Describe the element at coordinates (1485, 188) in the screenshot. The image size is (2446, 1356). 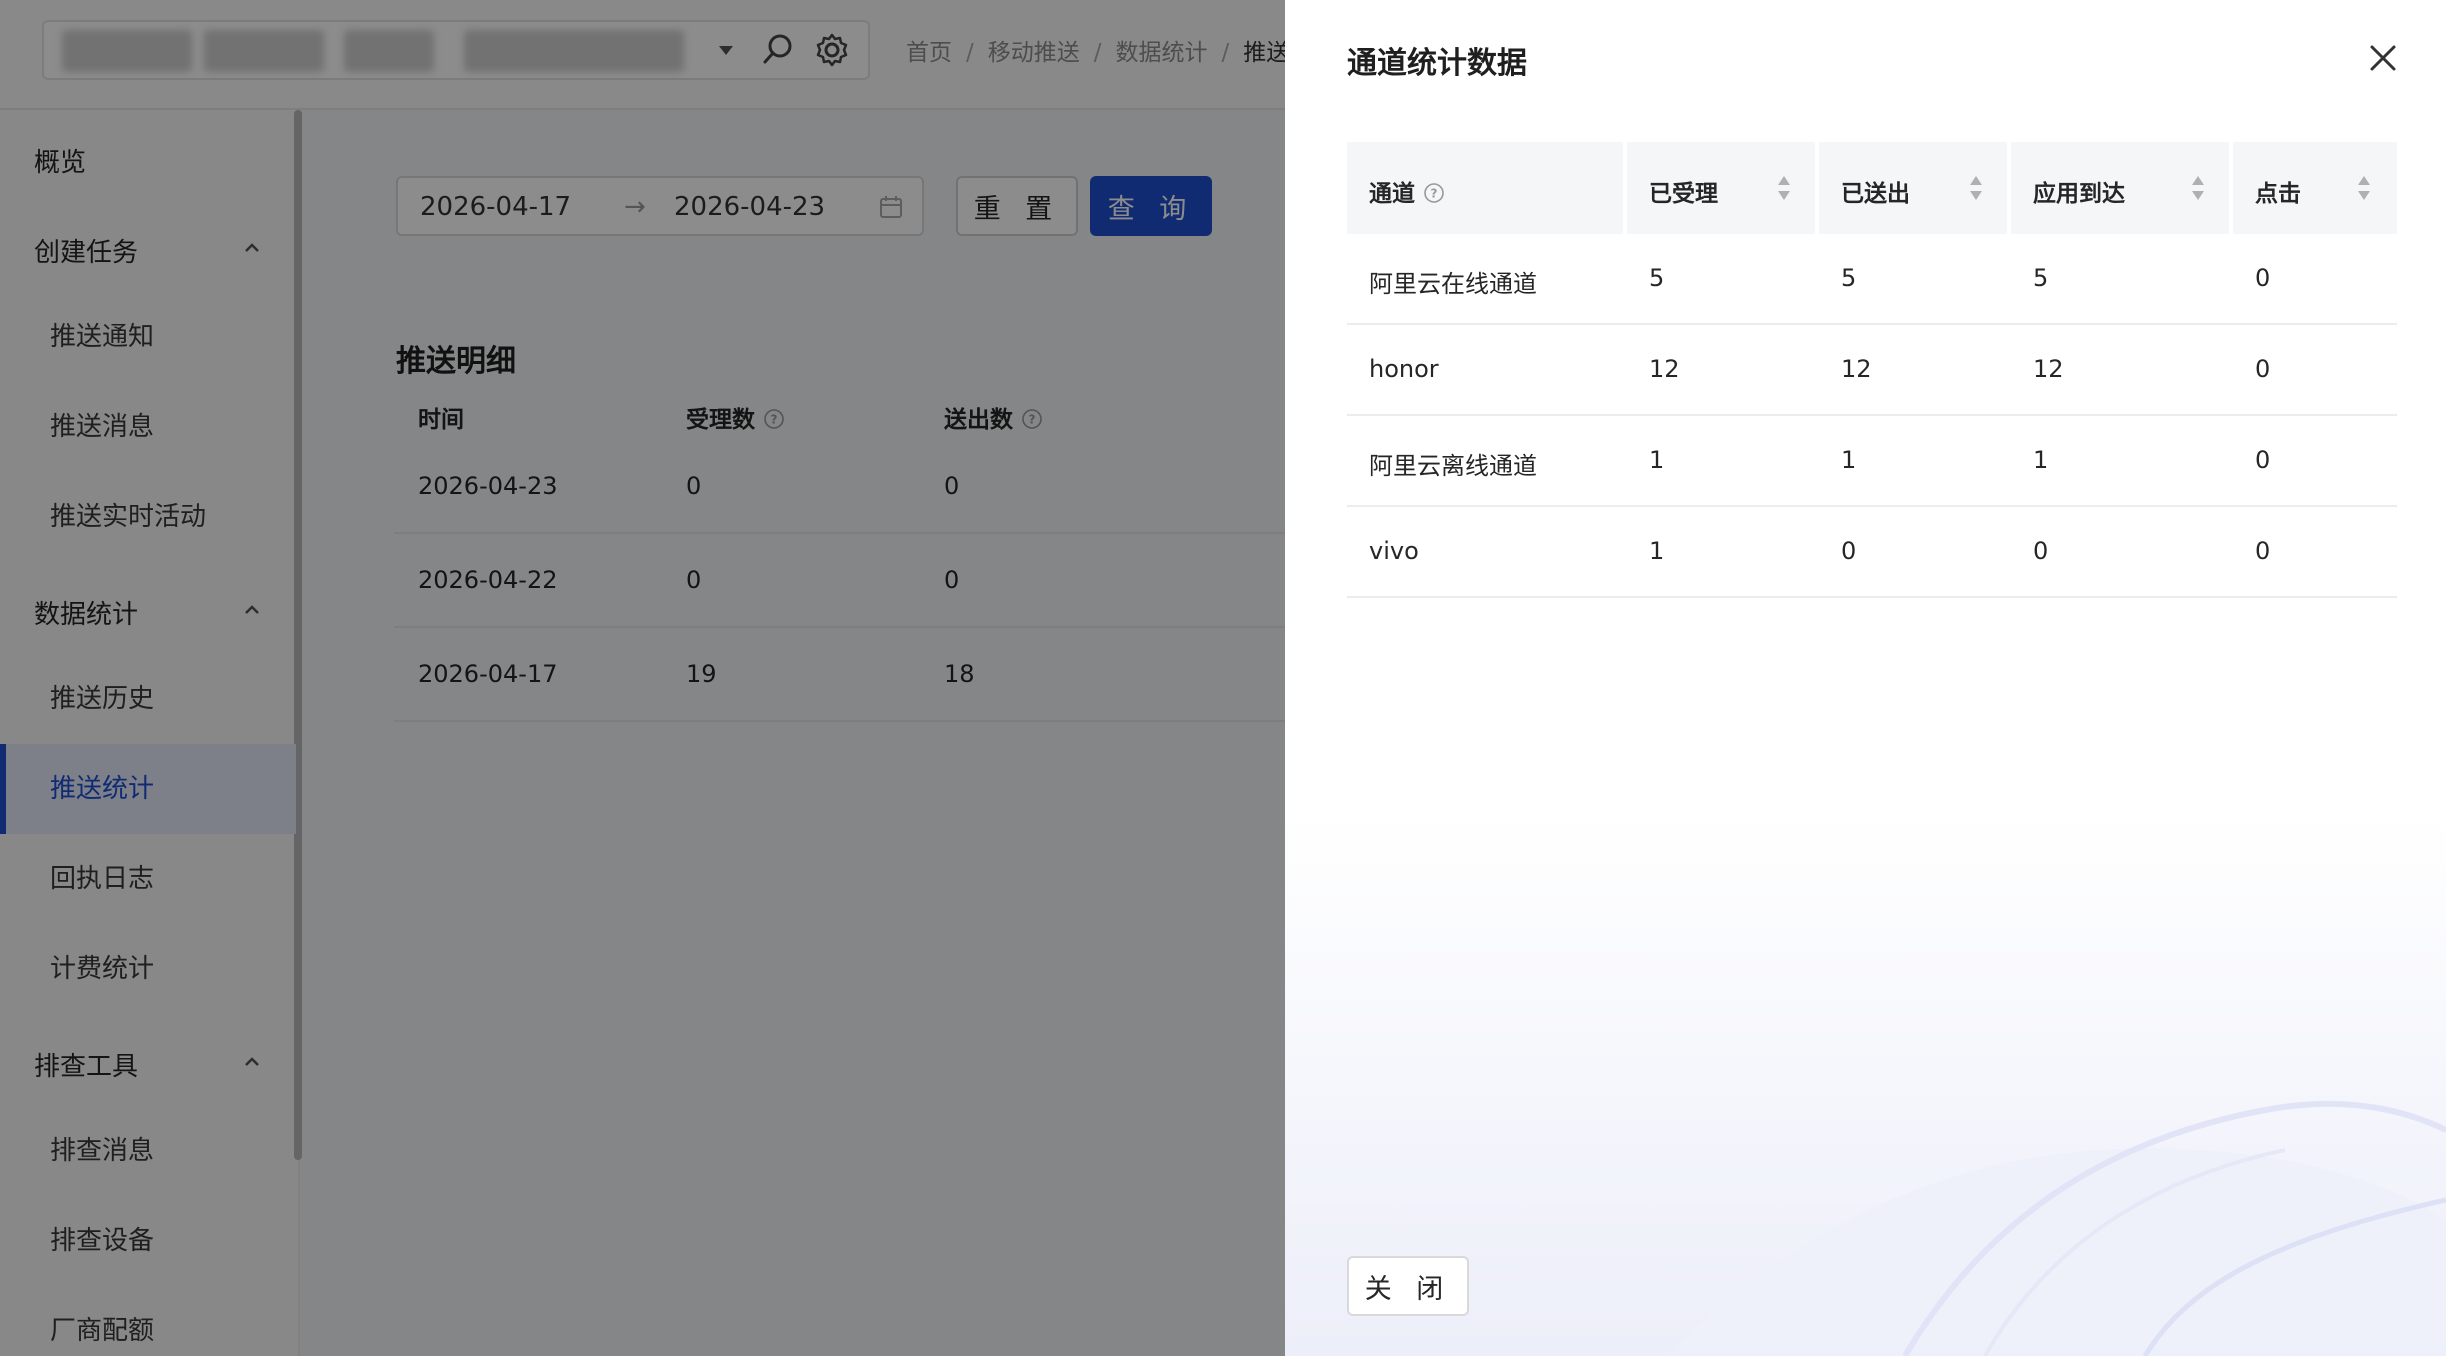
I see `column-header-channel: 通道?` at that location.